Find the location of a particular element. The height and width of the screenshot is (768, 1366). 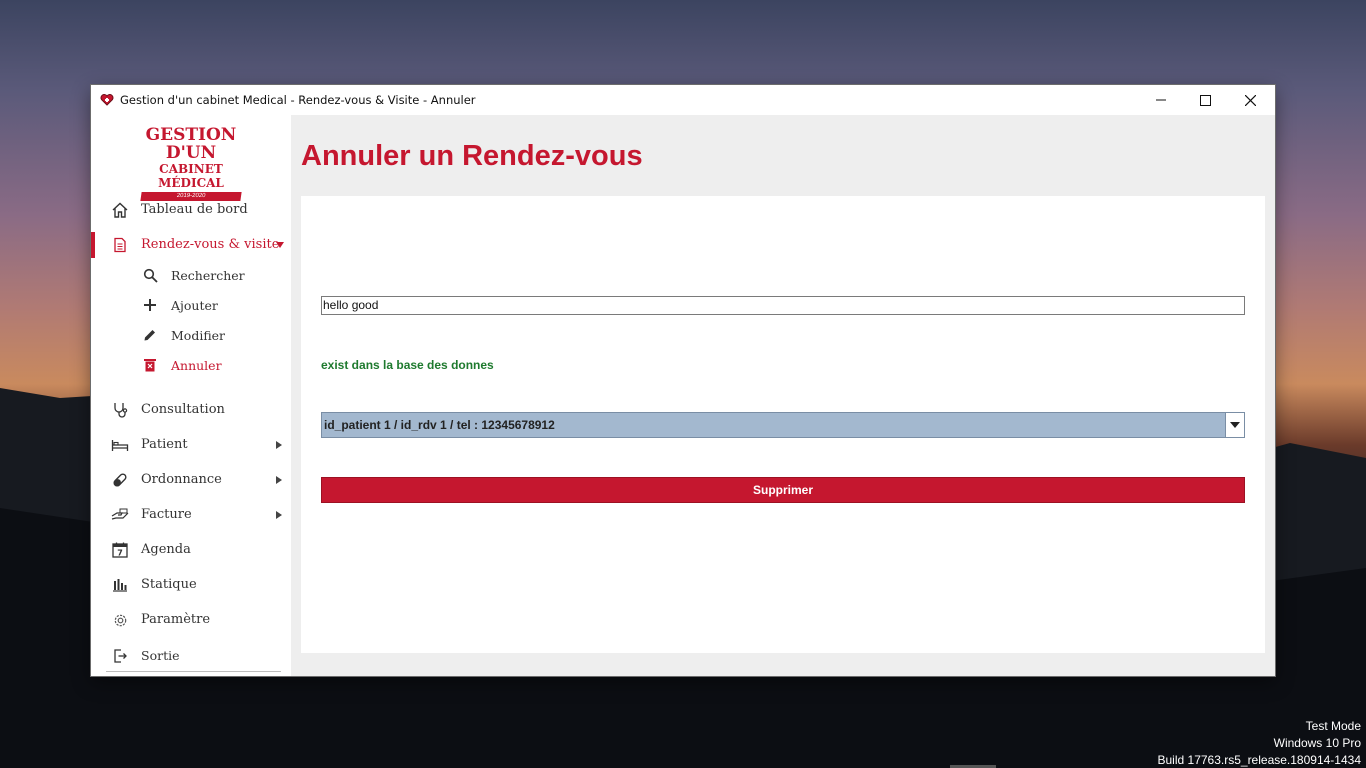

sidebar-item-label: Rendez-vous & visite is located at coordinates (210, 244).